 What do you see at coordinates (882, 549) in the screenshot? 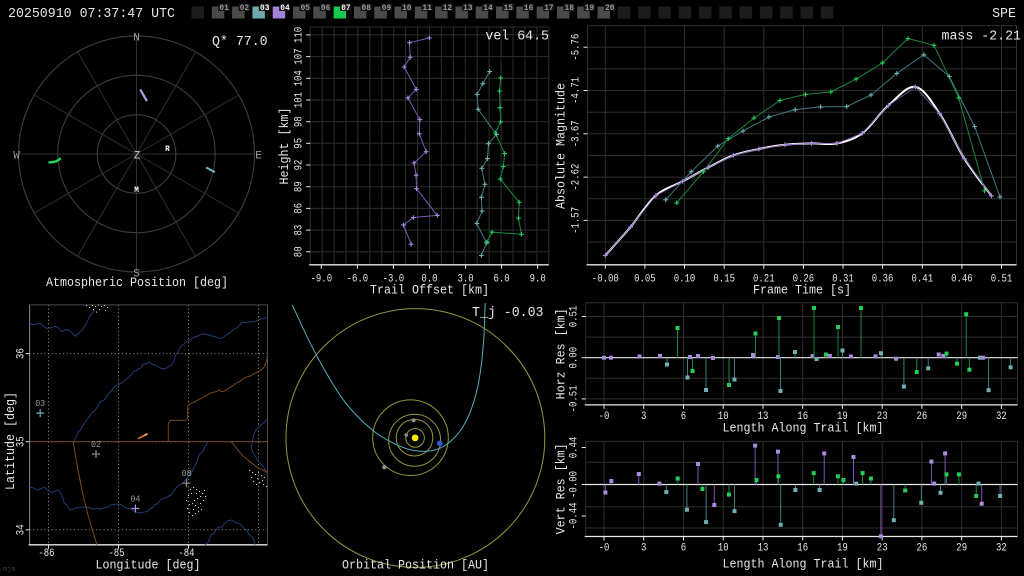
I see `svg-text: 23` at bounding box center [882, 549].